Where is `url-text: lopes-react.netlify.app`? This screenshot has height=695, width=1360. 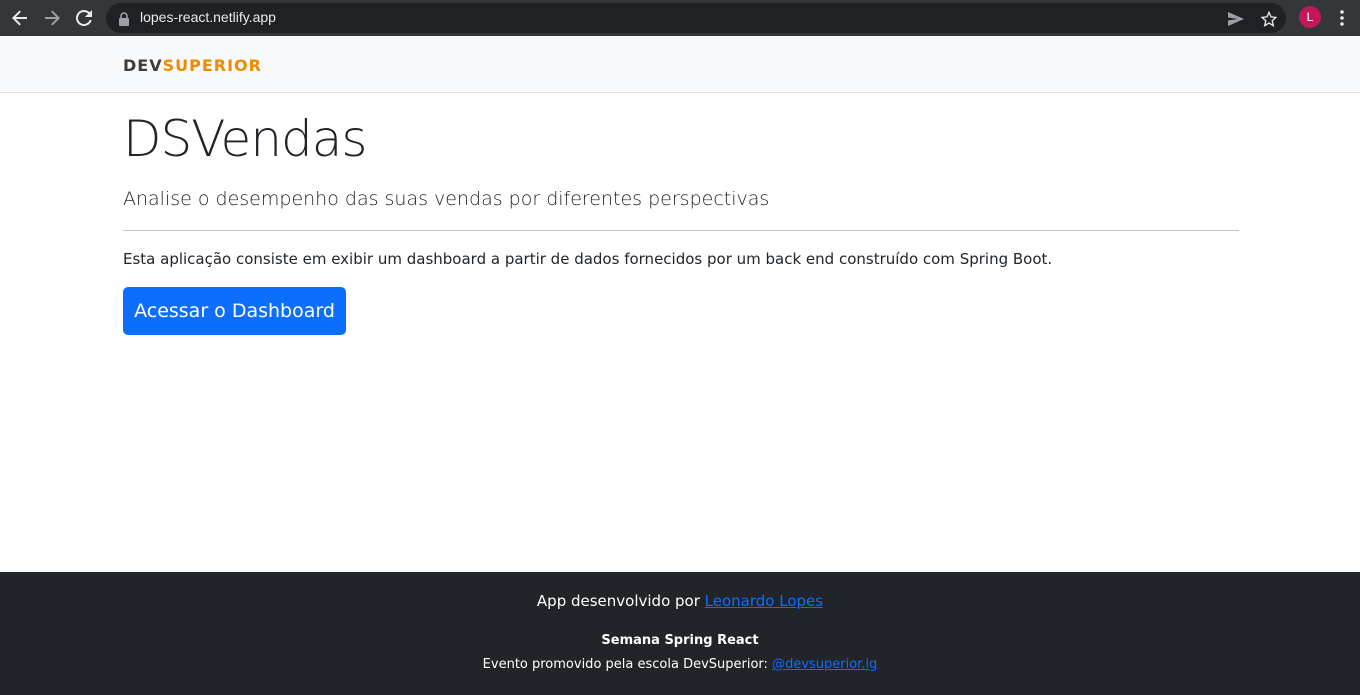
url-text: lopes-react.netlify.app is located at coordinates (208, 17).